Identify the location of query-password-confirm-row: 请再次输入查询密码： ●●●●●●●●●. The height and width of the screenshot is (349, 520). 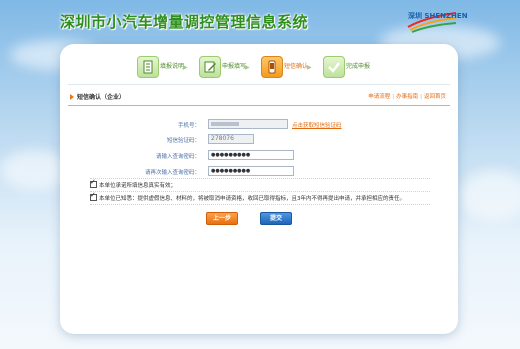
(259, 171).